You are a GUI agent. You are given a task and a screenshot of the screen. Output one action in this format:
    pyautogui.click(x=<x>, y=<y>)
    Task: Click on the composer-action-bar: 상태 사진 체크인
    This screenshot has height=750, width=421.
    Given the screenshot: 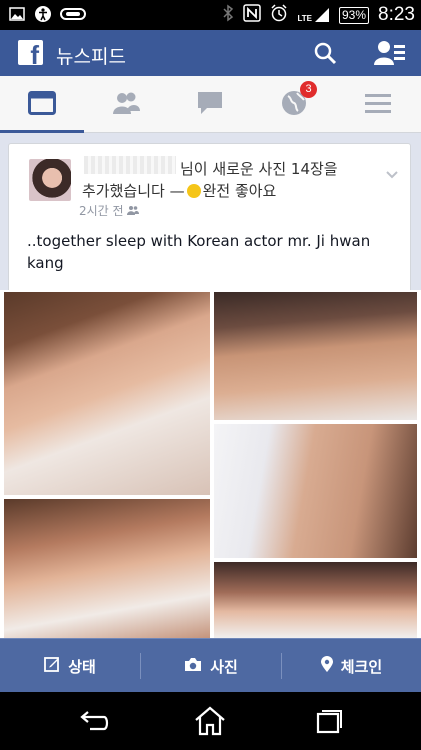 What is the action you would take?
    pyautogui.click(x=210, y=665)
    